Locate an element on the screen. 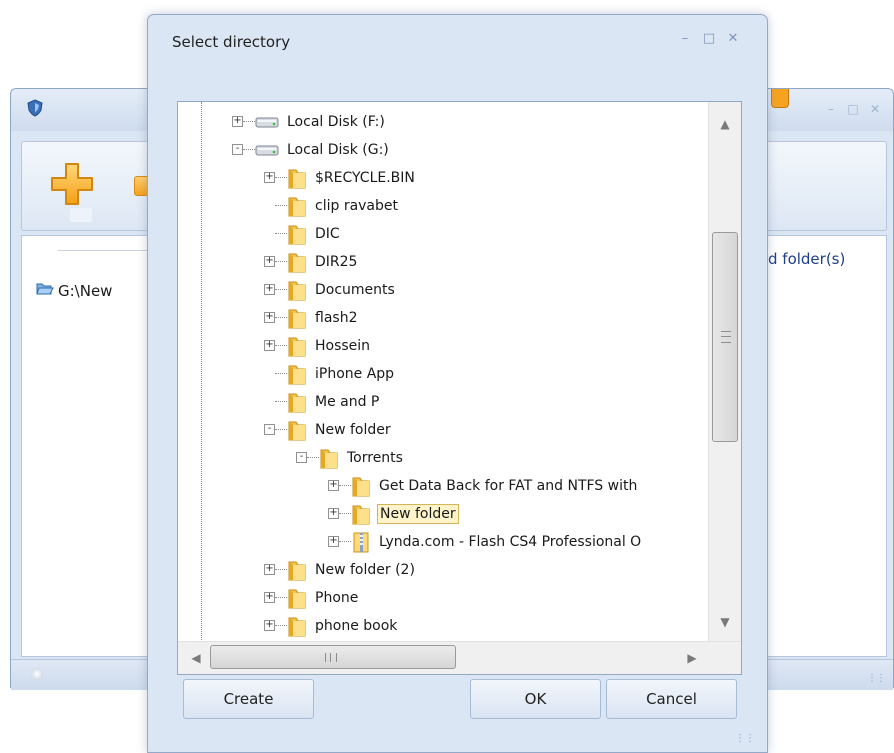 The height and width of the screenshot is (753, 894). tree-item-label: $RECYCLE.BIN is located at coordinates (365, 177).